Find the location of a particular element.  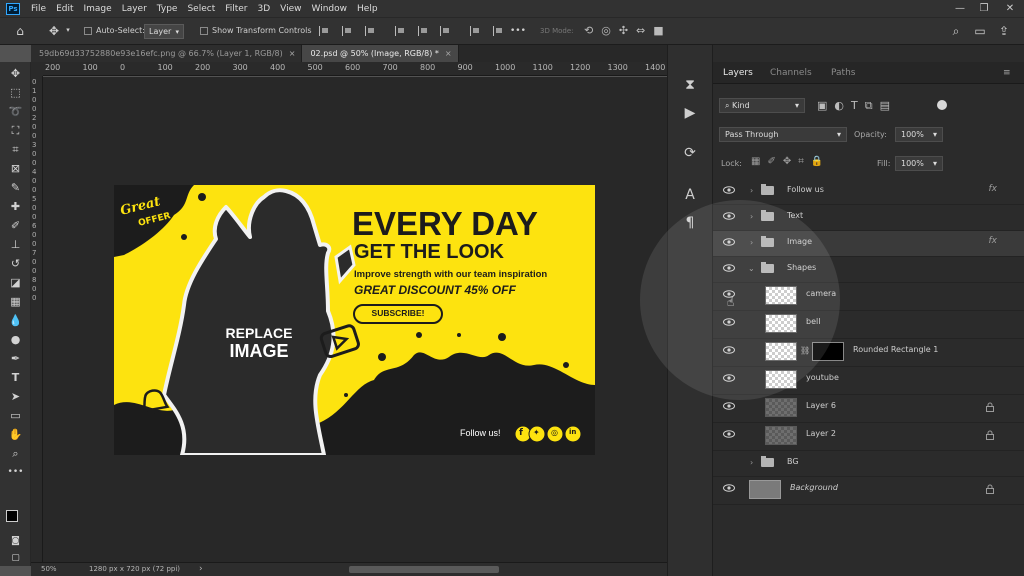

fill-field: 100% ▾ is located at coordinates (919, 163).